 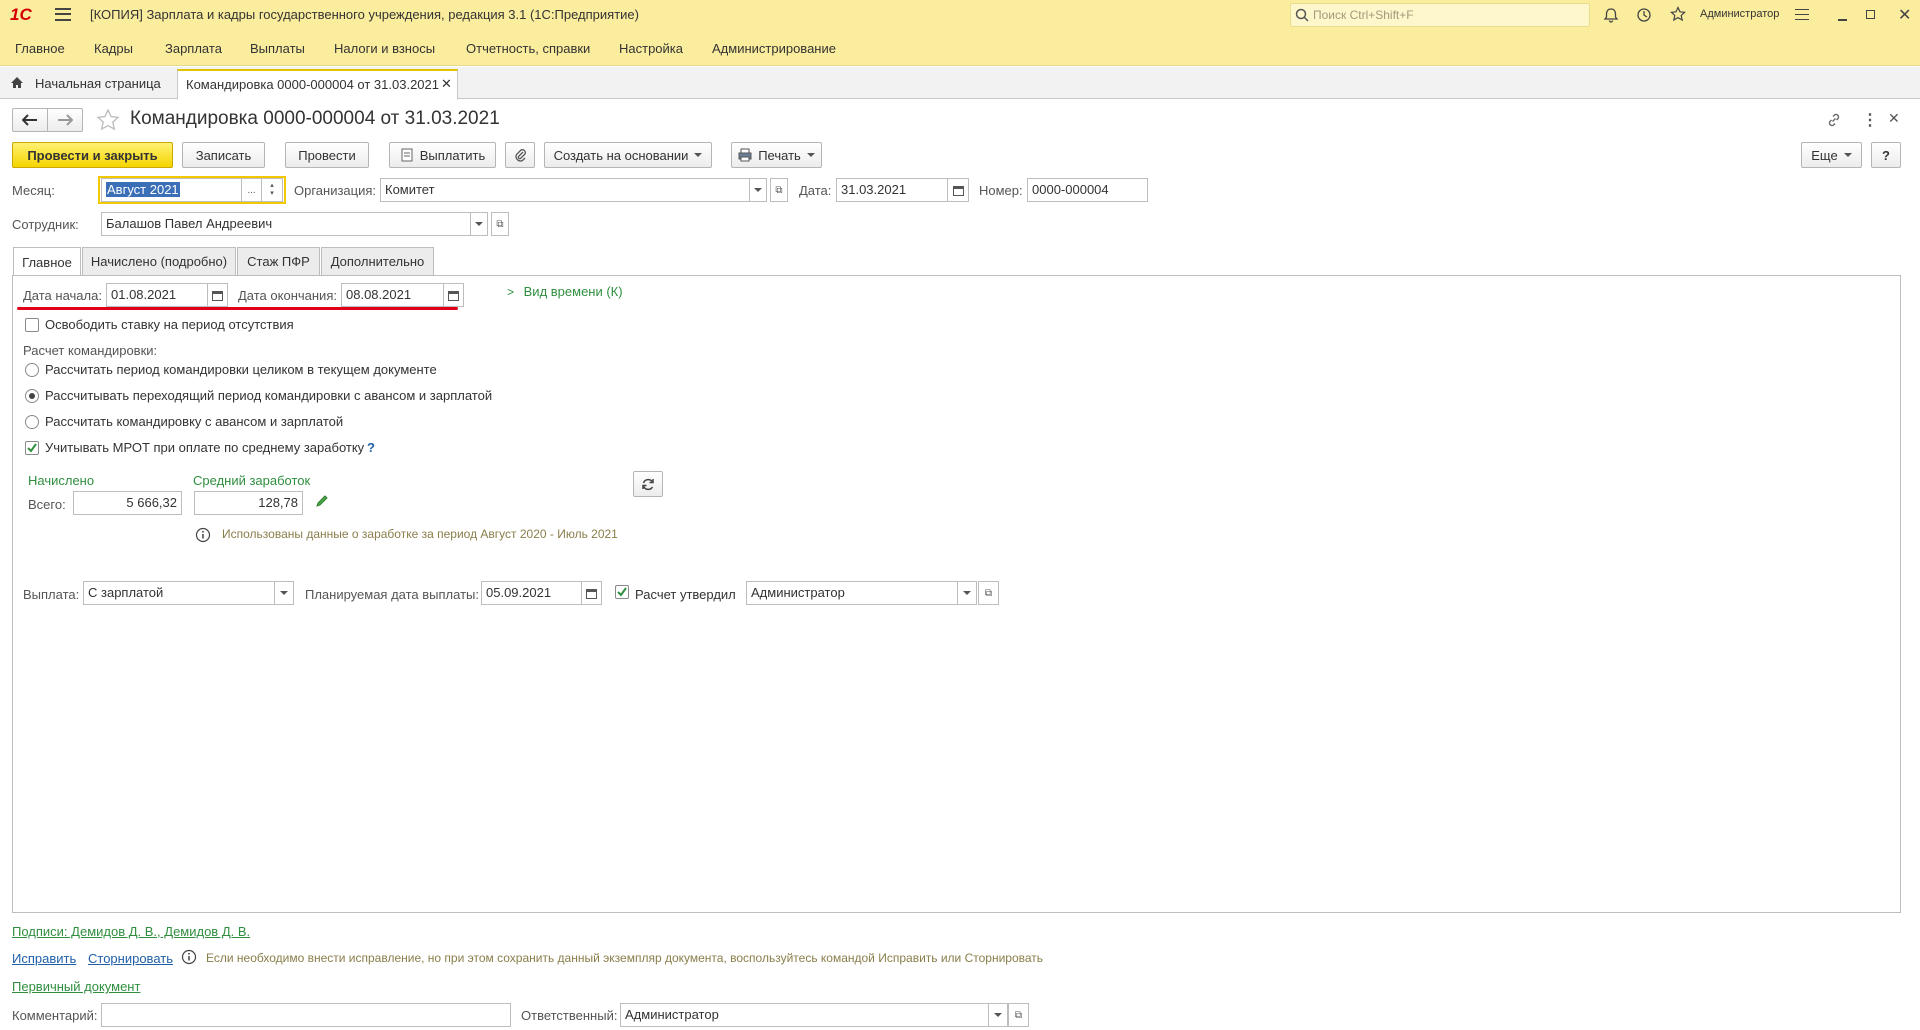 What do you see at coordinates (892, 190) in the screenshot?
I see `date-input: 31.03.2021` at bounding box center [892, 190].